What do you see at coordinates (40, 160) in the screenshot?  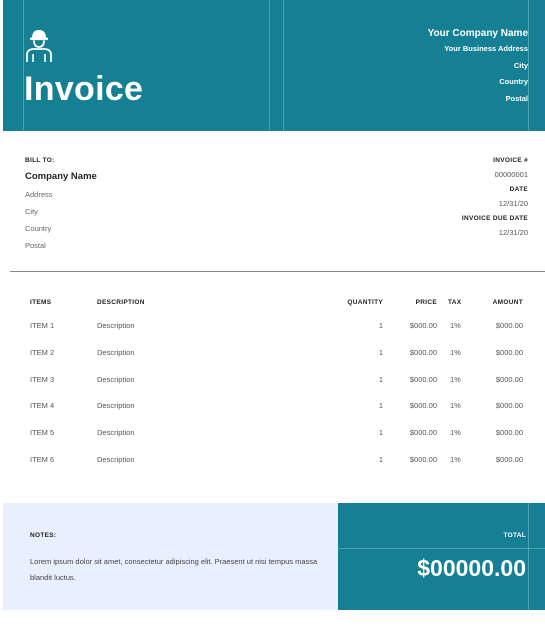 I see `bill-to-label: BILL TO:` at bounding box center [40, 160].